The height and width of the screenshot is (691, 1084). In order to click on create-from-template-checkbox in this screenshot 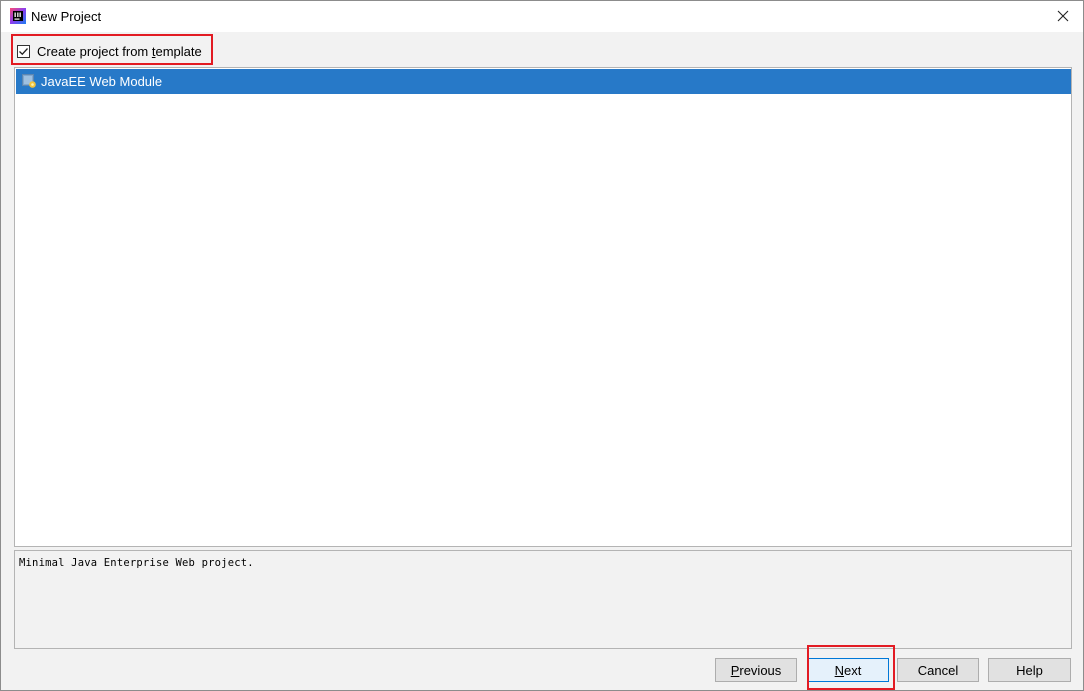, I will do `click(23, 51)`.